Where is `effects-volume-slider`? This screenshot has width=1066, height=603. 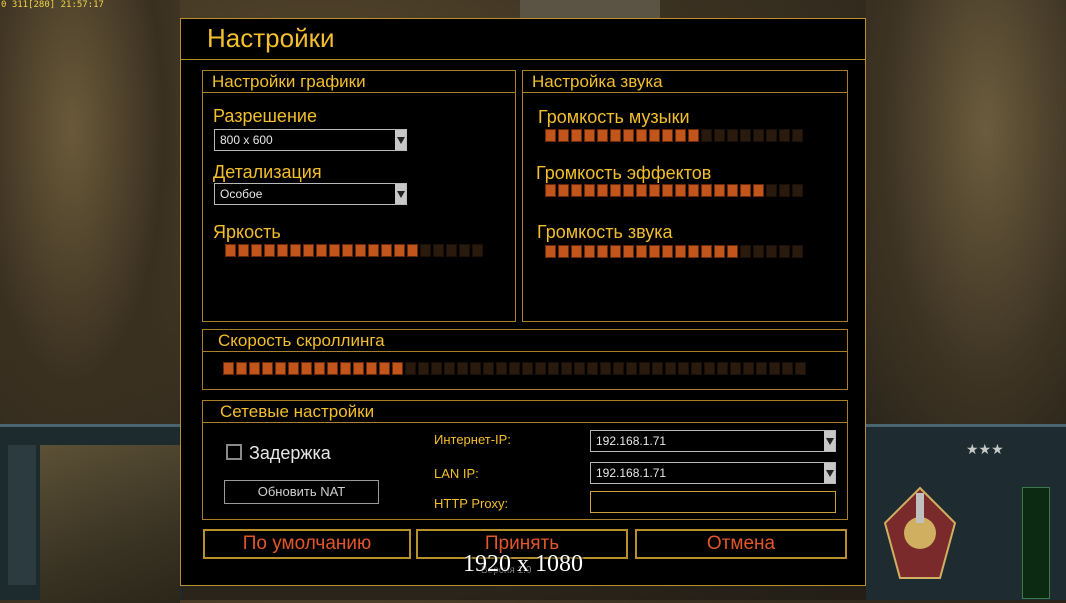 effects-volume-slider is located at coordinates (674, 190).